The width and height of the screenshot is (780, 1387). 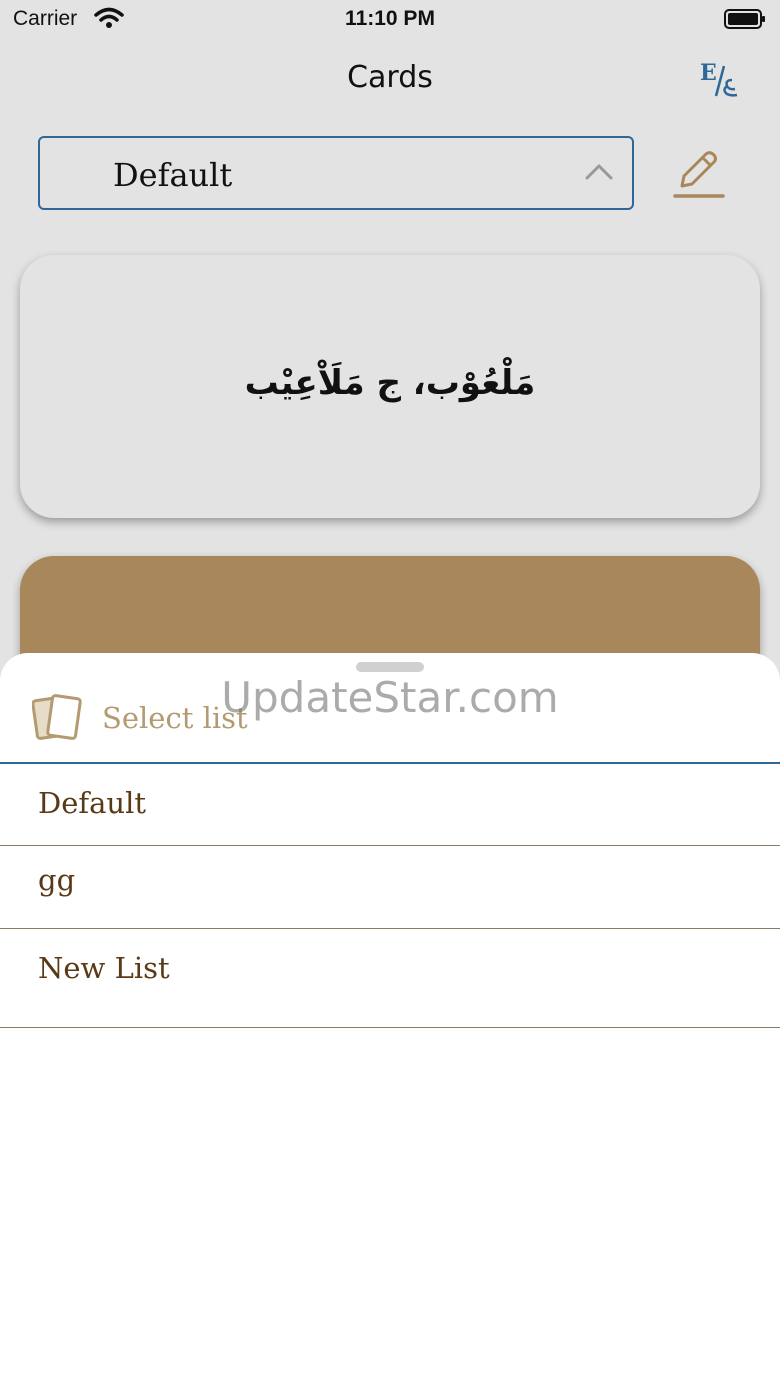 I want to click on list-option-label: Default, so click(x=92, y=803).